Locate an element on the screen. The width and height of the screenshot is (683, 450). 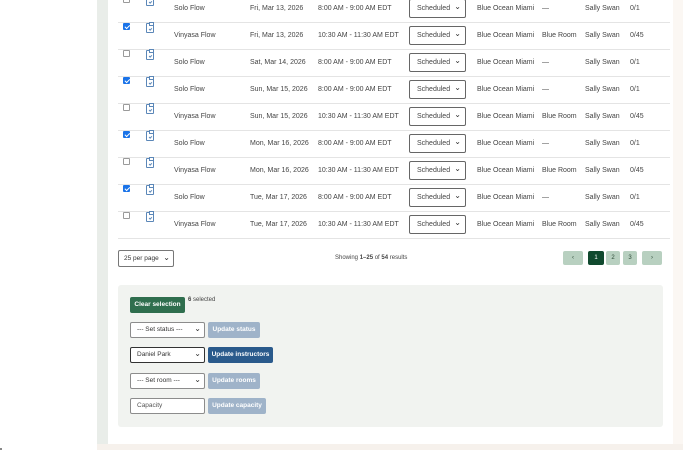
class-date: Fri, Mar 13, 2026 is located at coordinates (277, 8).